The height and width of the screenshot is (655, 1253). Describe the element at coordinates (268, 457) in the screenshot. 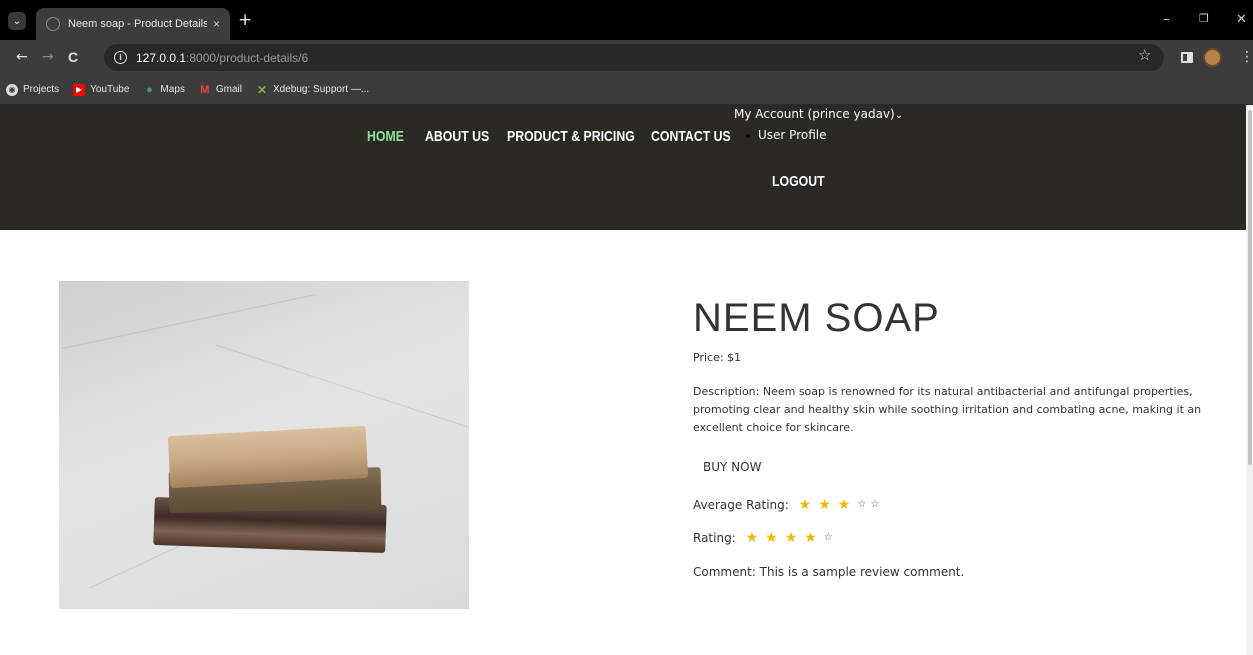

I see `soap-bar-top` at that location.